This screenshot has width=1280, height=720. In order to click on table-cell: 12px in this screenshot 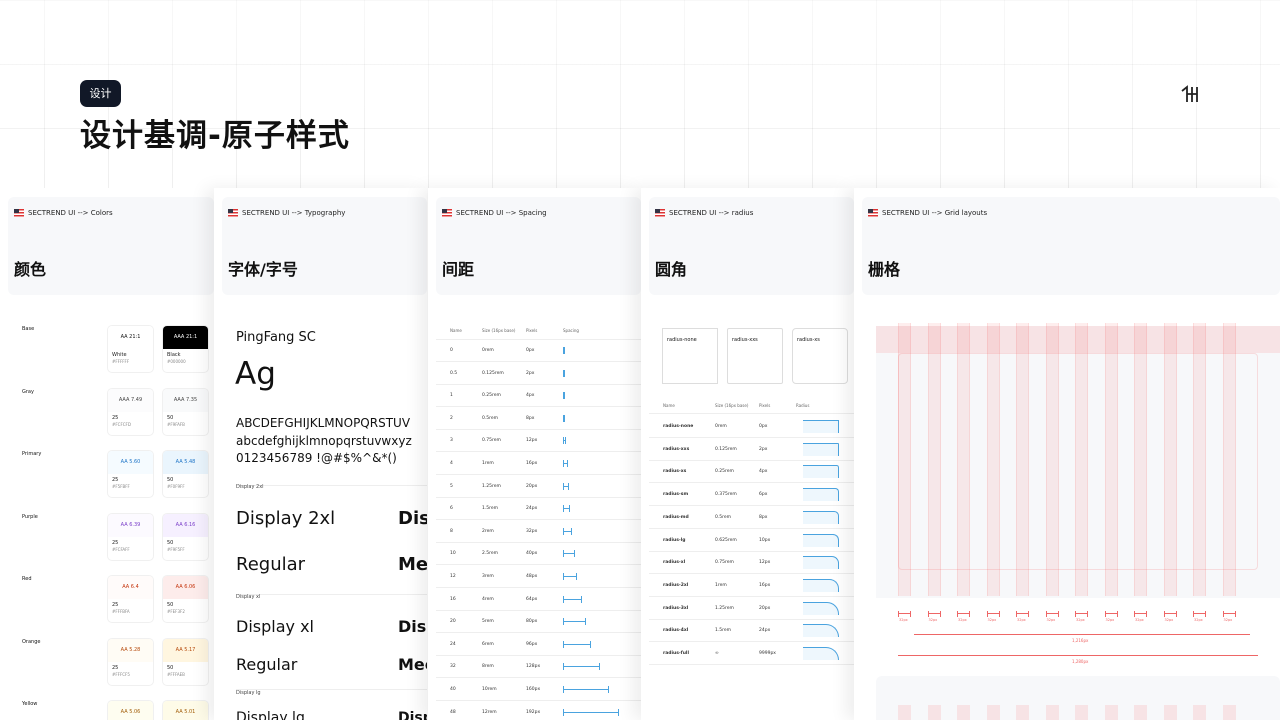, I will do `click(765, 563)`.